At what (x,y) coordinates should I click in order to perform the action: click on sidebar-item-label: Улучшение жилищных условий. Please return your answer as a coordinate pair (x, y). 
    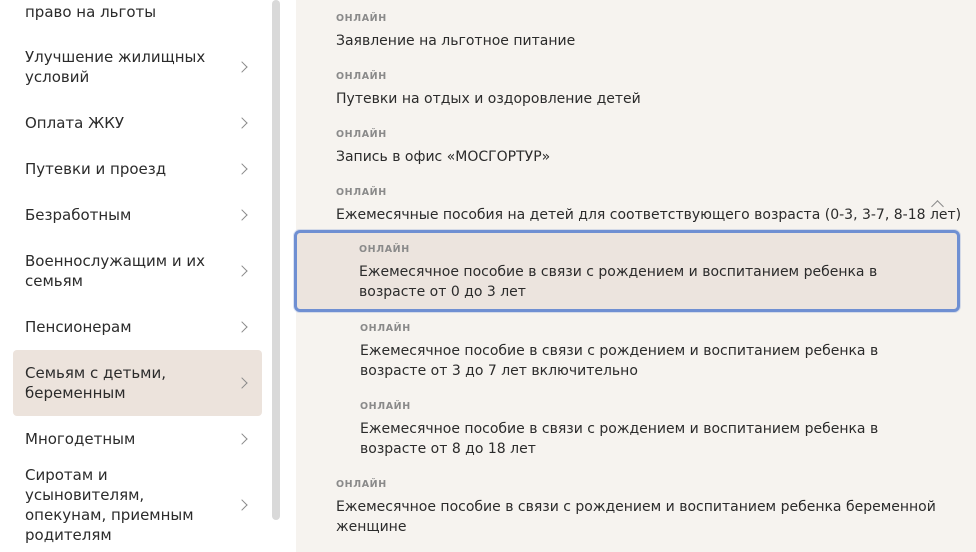
    Looking at the image, I should click on (115, 67).